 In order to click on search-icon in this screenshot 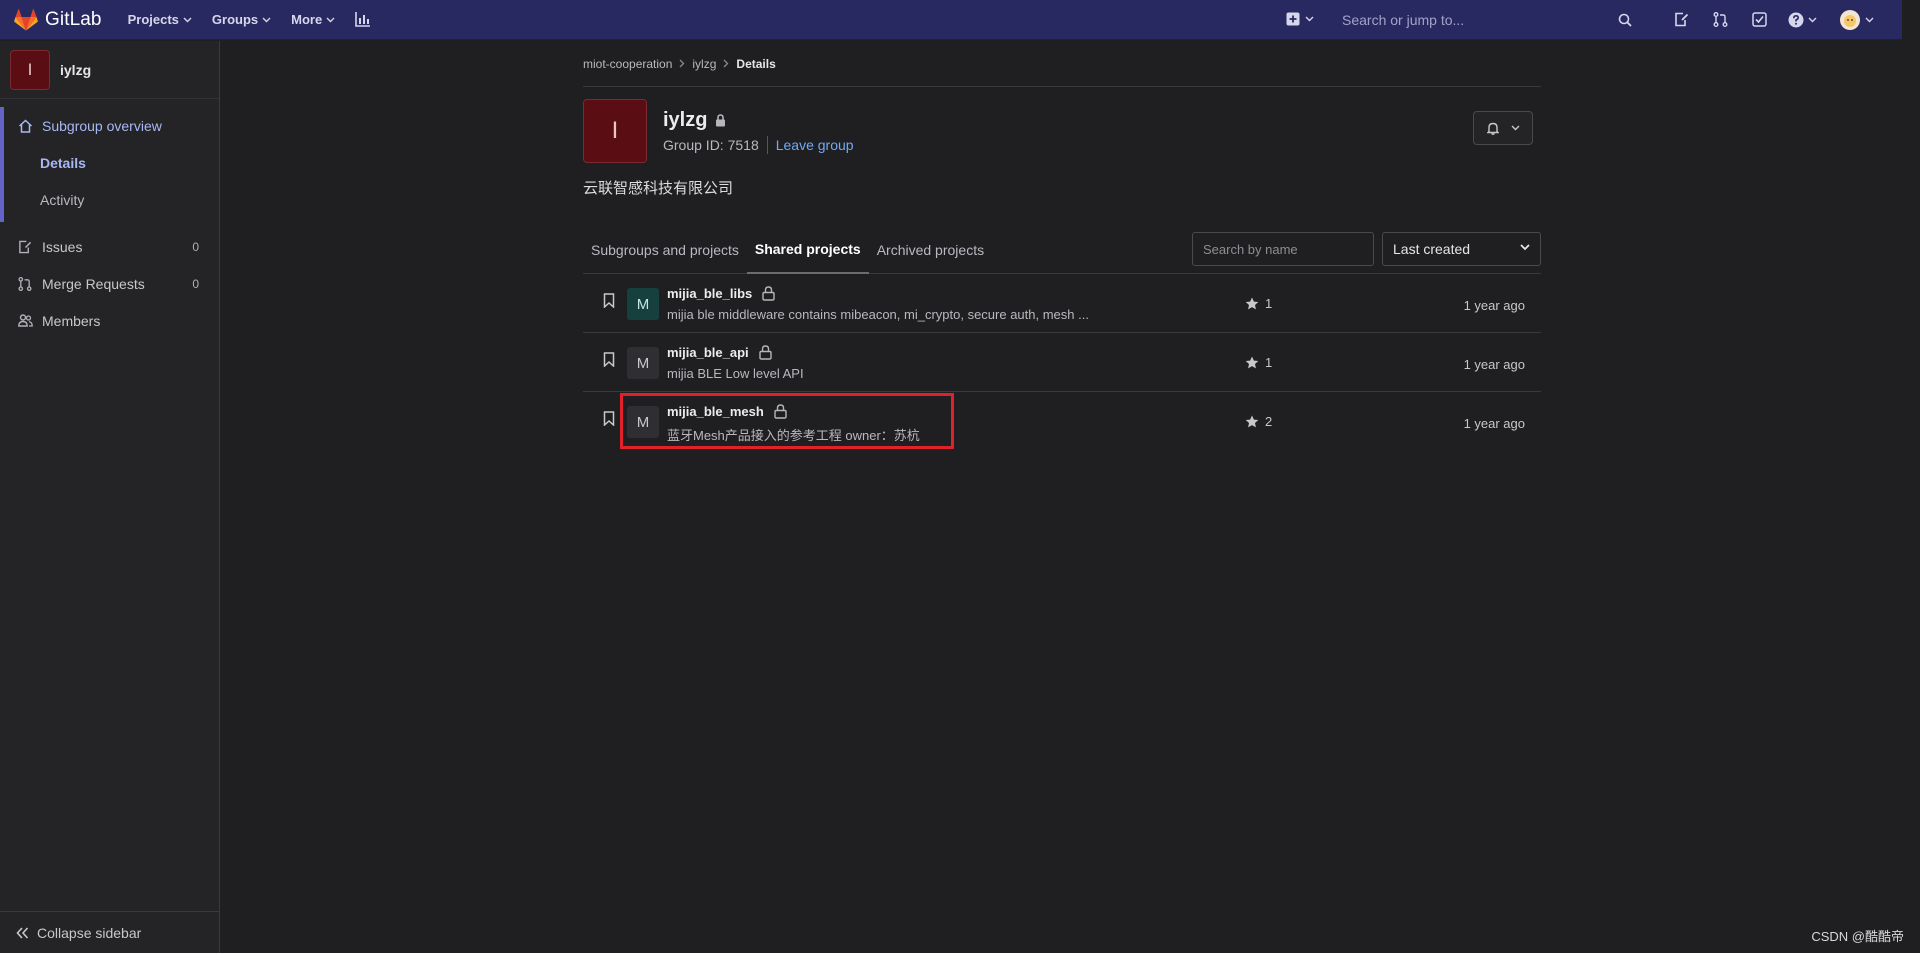, I will do `click(1625, 20)`.